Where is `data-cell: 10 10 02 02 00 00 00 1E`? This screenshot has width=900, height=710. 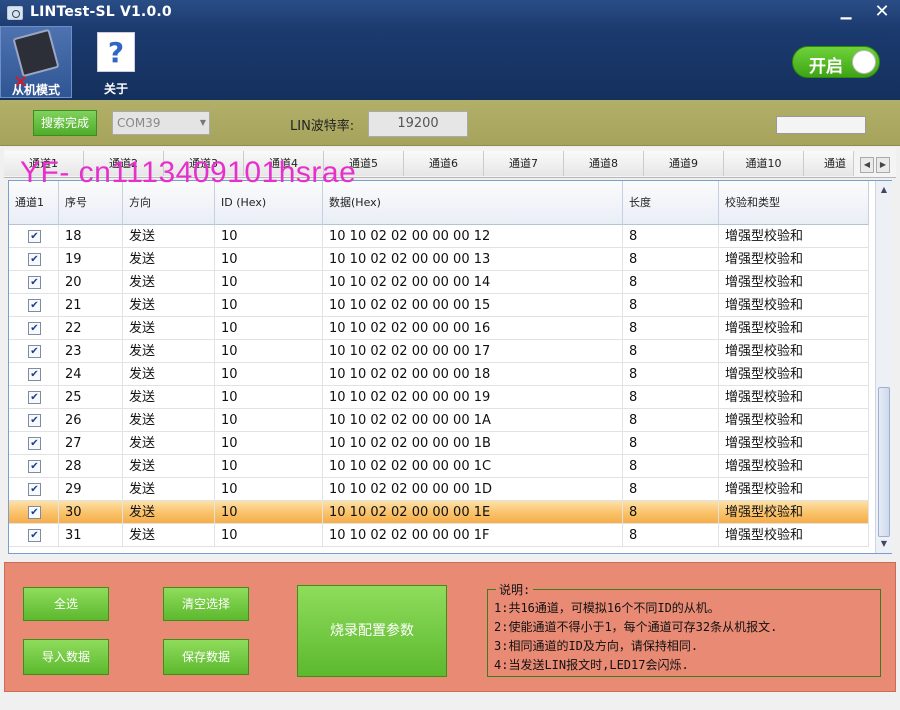 data-cell: 10 10 02 02 00 00 00 1E is located at coordinates (473, 512).